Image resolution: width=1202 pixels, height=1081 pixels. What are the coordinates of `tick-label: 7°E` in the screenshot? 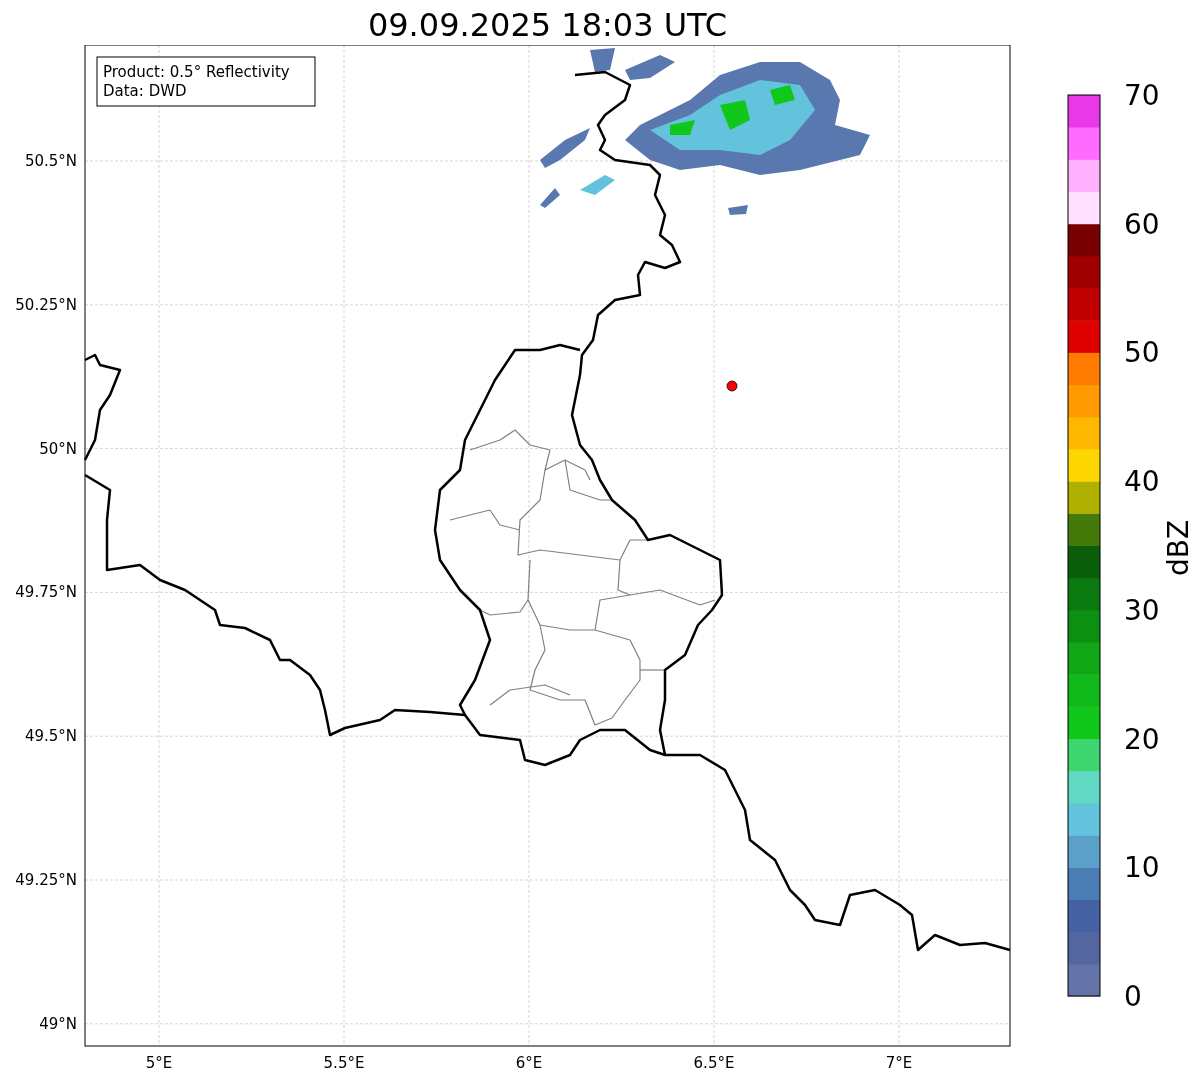 It's located at (899, 1063).